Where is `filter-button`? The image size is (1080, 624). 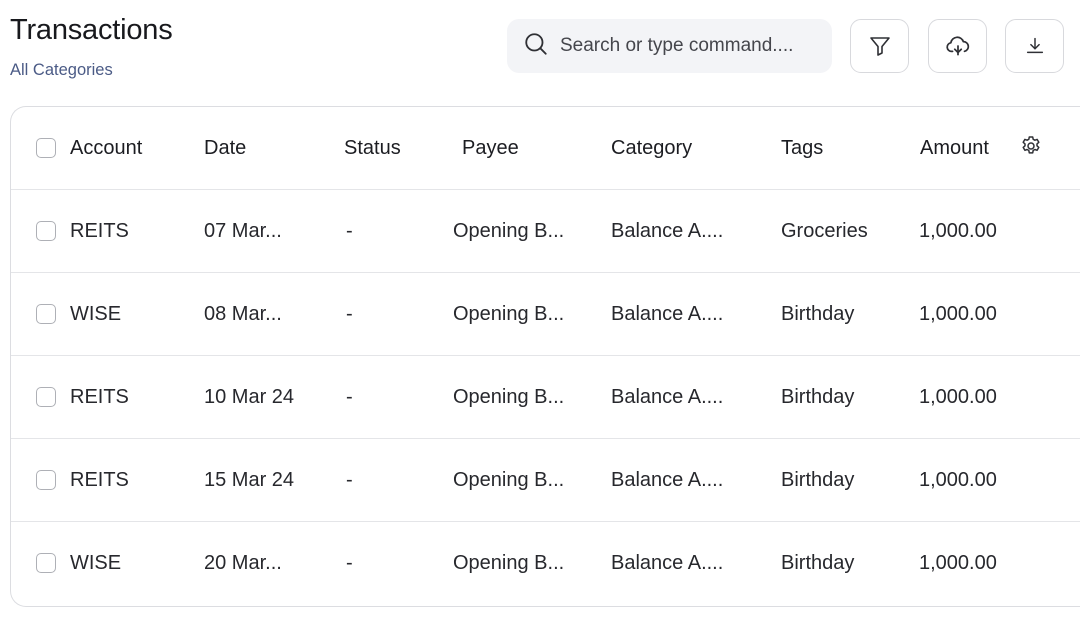
filter-button is located at coordinates (879, 46).